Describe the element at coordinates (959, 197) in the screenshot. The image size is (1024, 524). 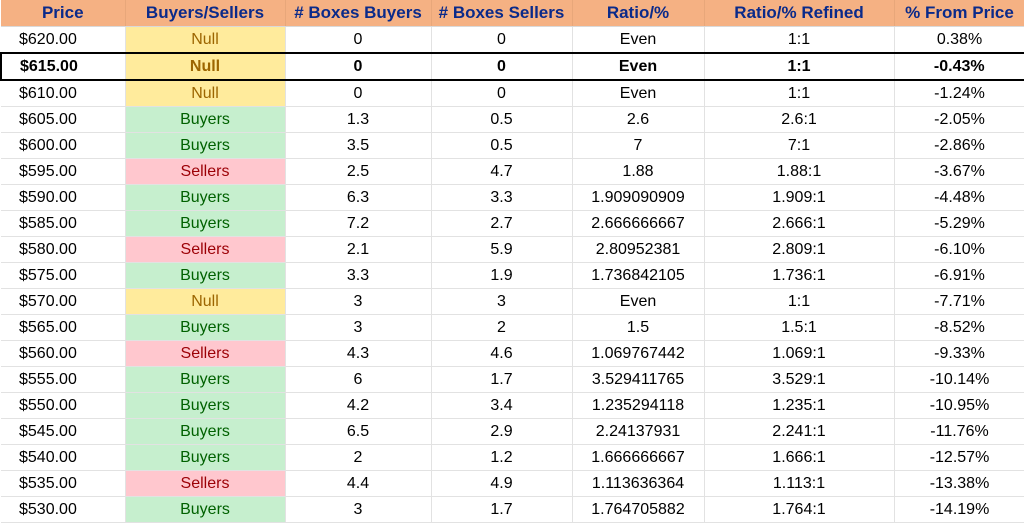
I see `pct-from-price-cell: -4.48%` at that location.